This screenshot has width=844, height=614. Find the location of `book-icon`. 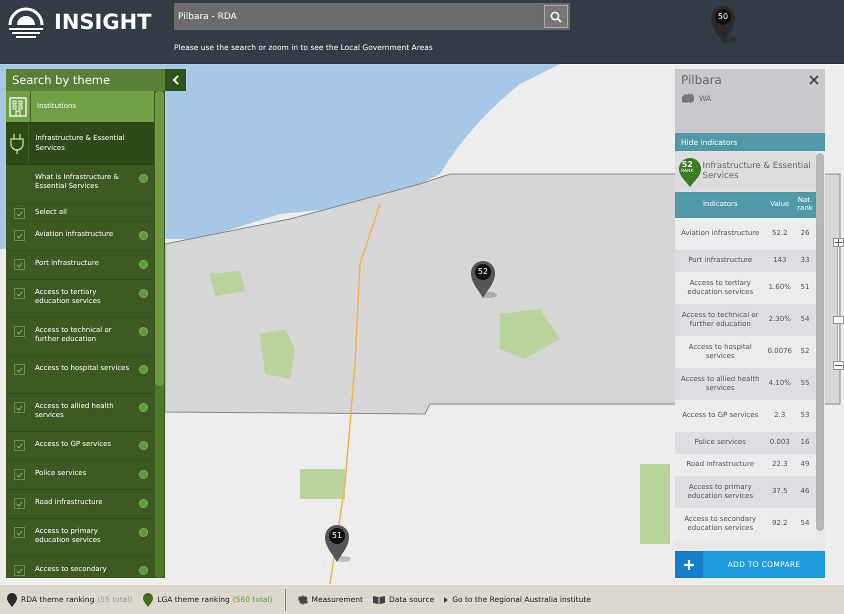

book-icon is located at coordinates (379, 599).